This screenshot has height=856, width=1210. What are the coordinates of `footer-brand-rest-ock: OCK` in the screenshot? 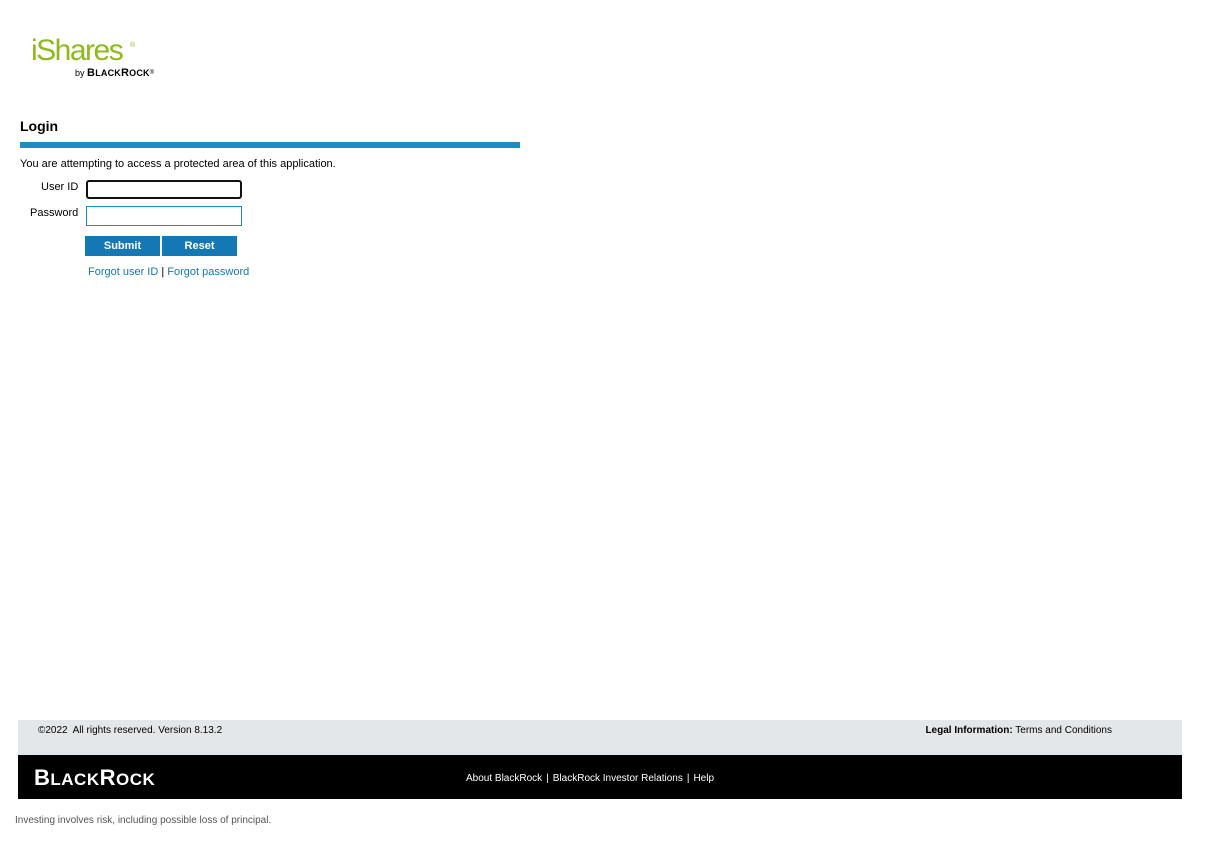 It's located at (136, 779).